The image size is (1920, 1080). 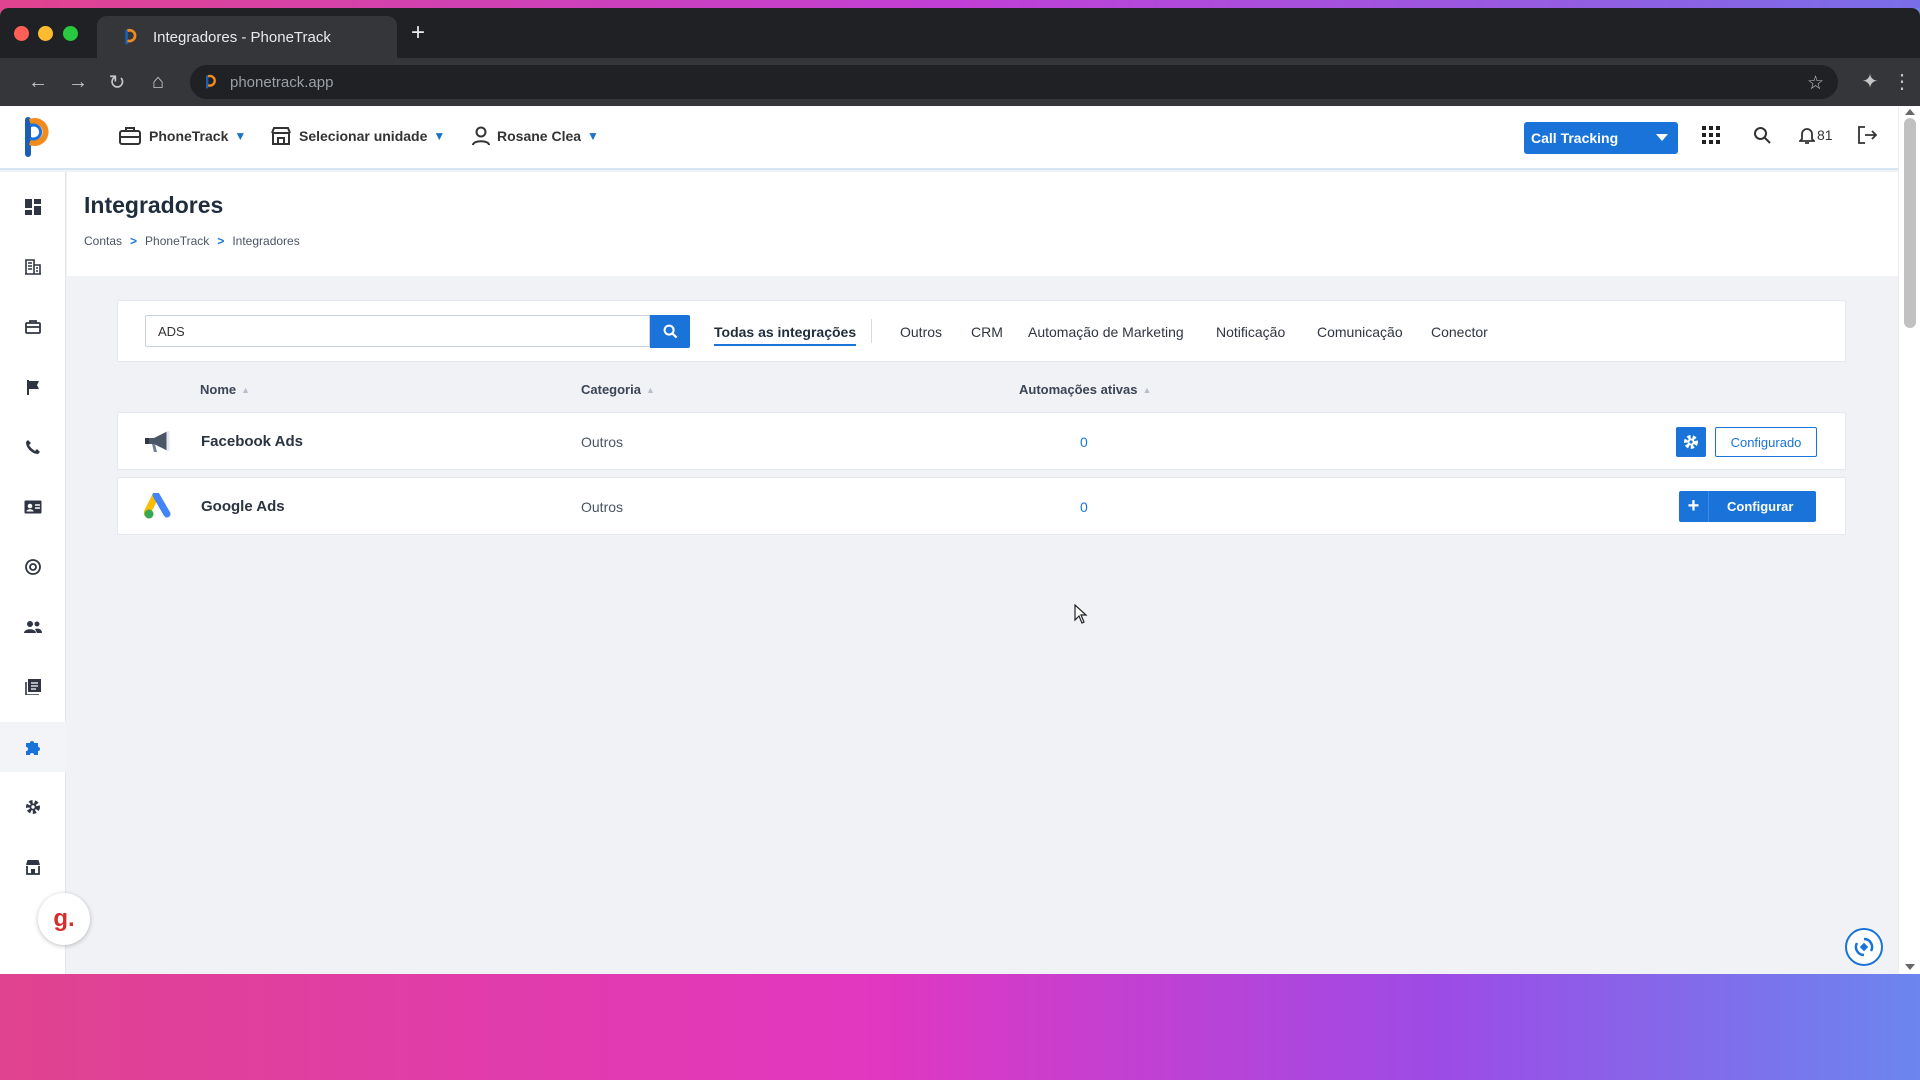 I want to click on sidebar-item-accounts, so click(x=33, y=267).